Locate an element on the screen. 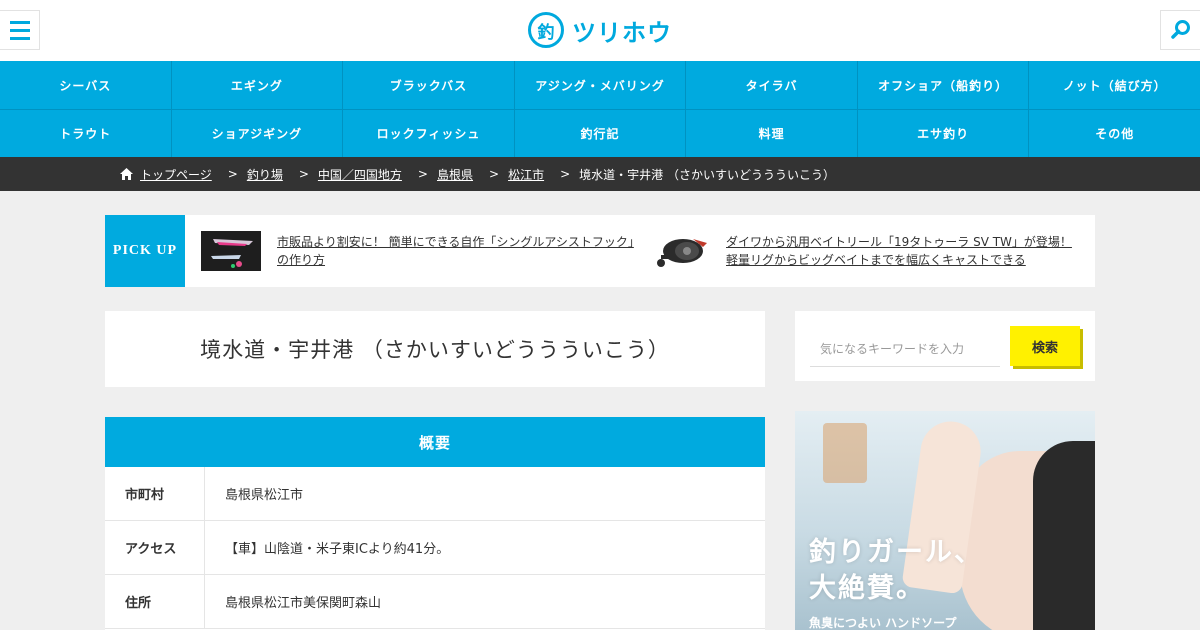  table-row: 住所 島根県松江市美保関町森山 is located at coordinates (435, 602).